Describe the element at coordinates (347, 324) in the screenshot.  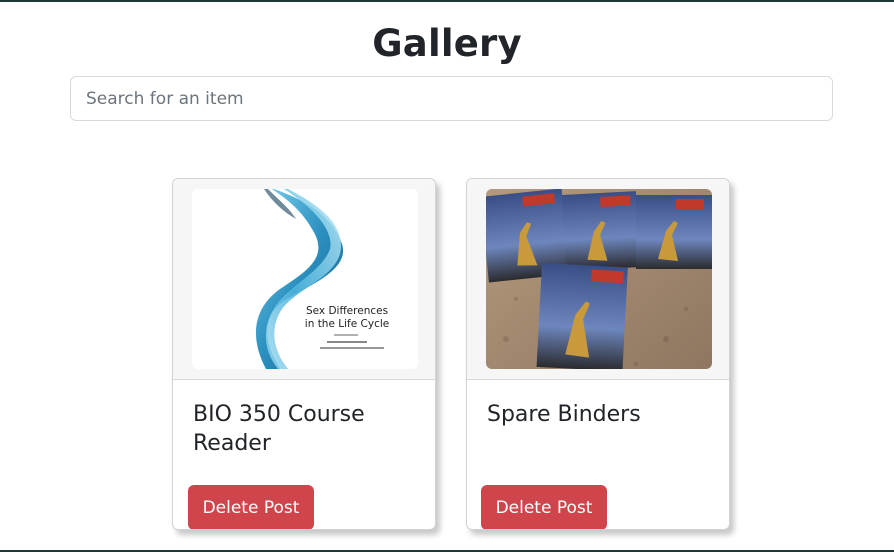
I see `cover-title-line-2: in the Life Cycle` at that location.